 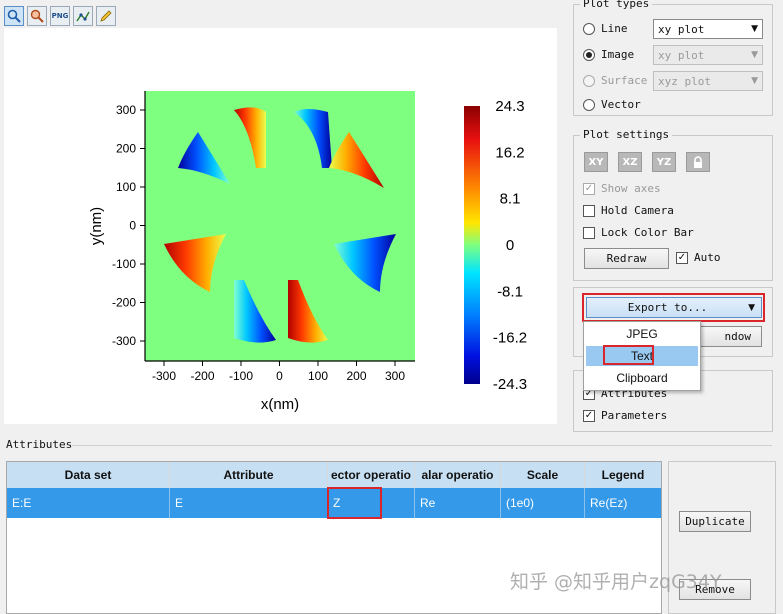 I want to click on radio-vector-indicator, so click(x=589, y=104).